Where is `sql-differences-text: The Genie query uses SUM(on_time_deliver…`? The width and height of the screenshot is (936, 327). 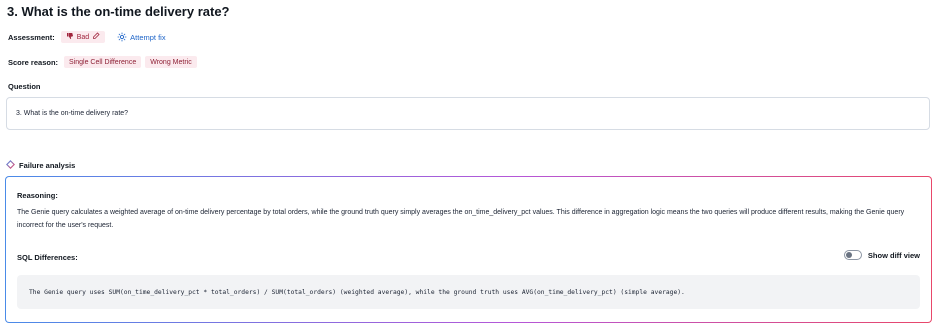 sql-differences-text: The Genie query uses SUM(on_time_deliver… is located at coordinates (357, 292).